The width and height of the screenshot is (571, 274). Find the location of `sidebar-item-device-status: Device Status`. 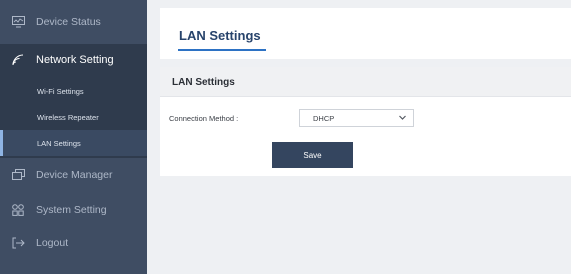

sidebar-item-device-status: Device Status is located at coordinates (73, 22).